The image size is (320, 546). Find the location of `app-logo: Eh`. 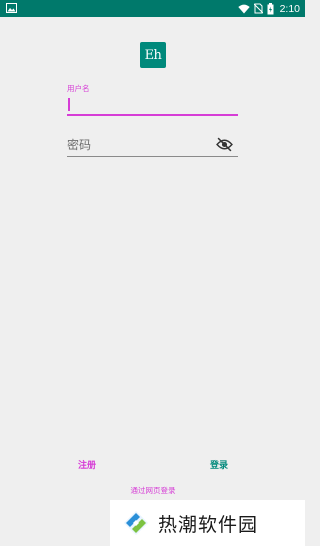

app-logo: Eh is located at coordinates (153, 55).